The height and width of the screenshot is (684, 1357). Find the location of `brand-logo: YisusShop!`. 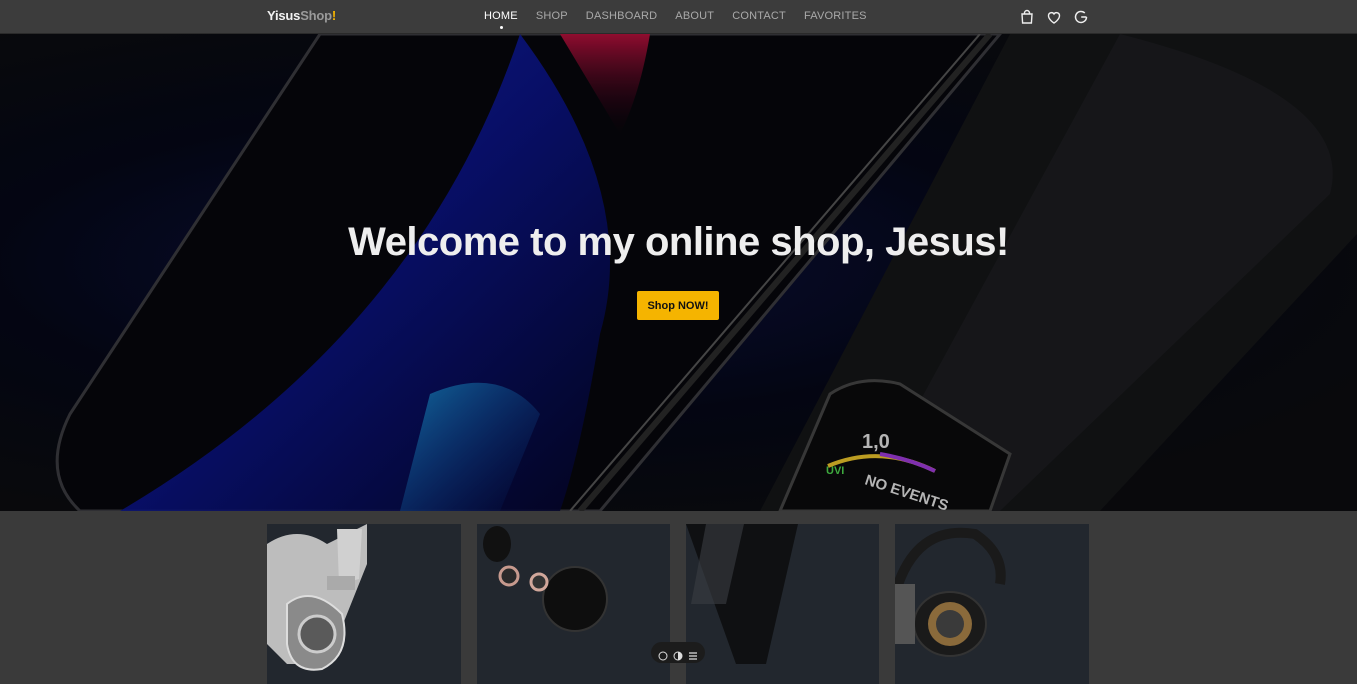

brand-logo: YisusShop! is located at coordinates (301, 15).